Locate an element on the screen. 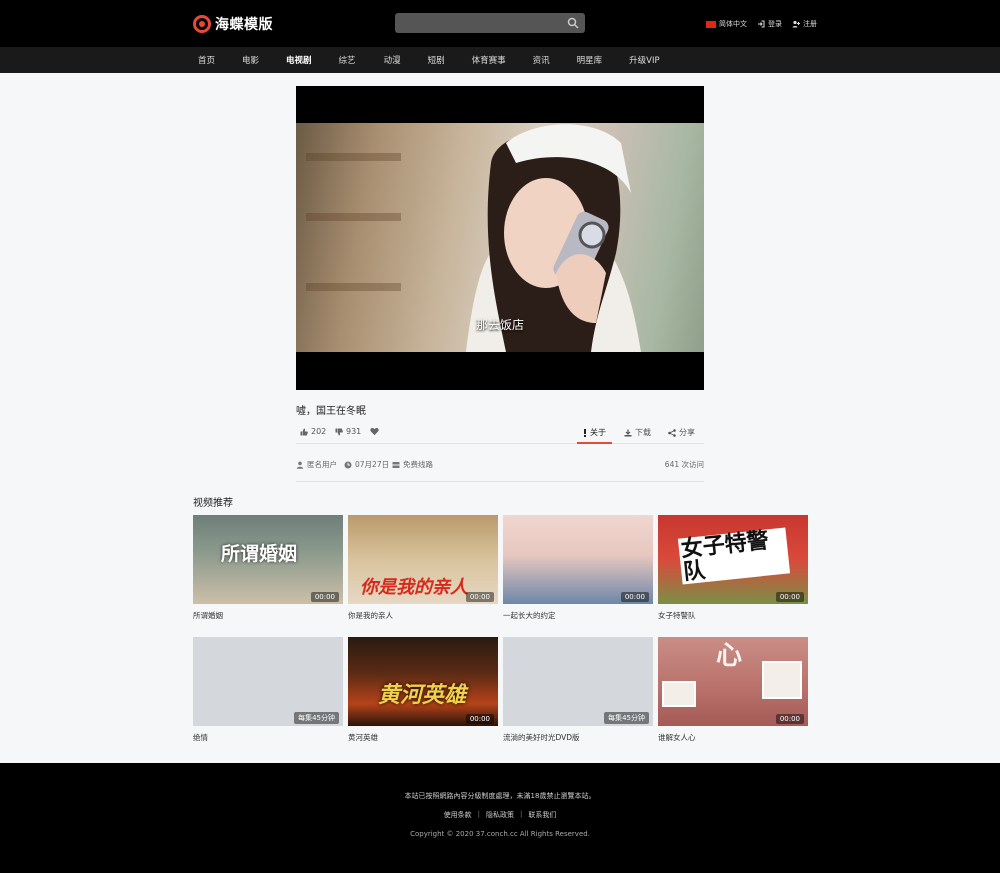 The image size is (1000, 873). recommend-card: 女子特警队 00:00 女子特警队 is located at coordinates (733, 568).